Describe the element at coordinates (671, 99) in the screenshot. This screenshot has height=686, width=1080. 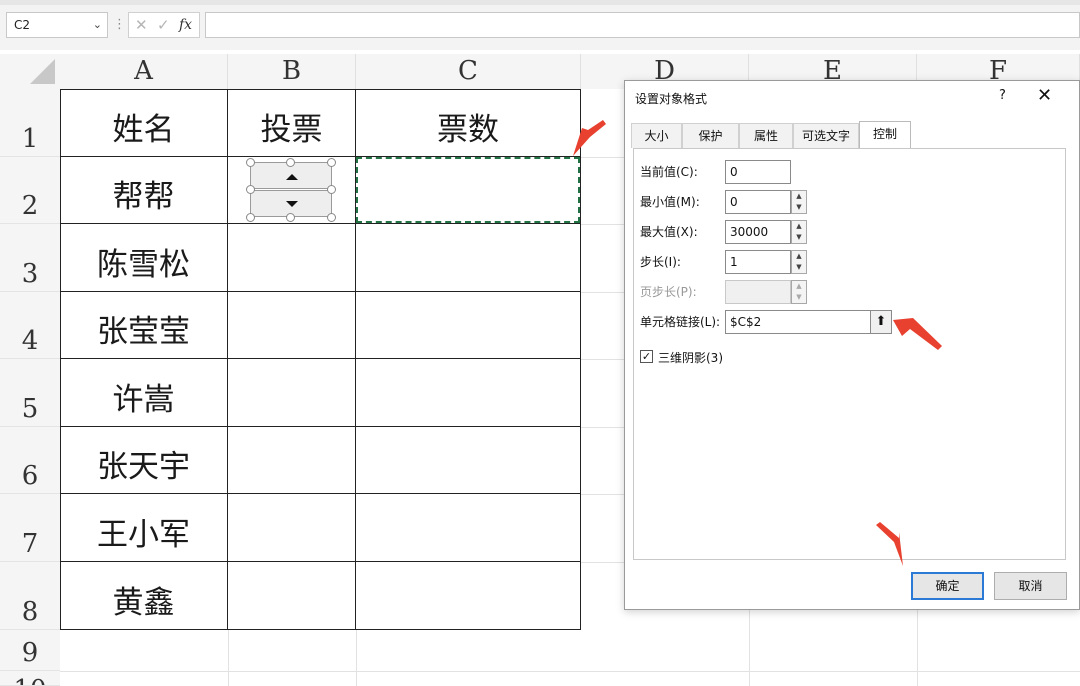
I see `dialog-title: 设置对象格式` at that location.